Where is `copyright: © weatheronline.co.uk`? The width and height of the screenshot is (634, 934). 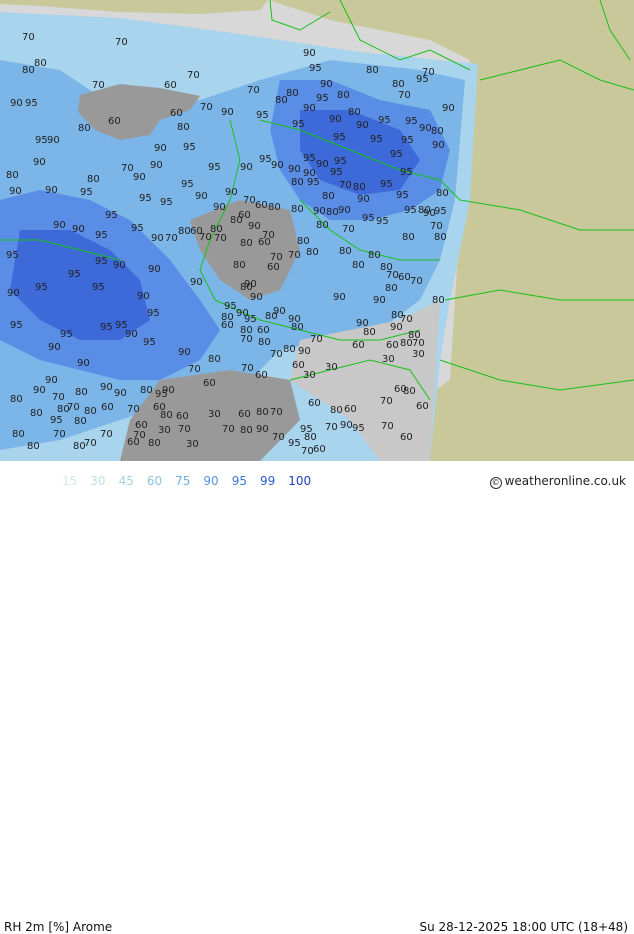
copyright: © weatheronline.co.uk is located at coordinates (557, 481).